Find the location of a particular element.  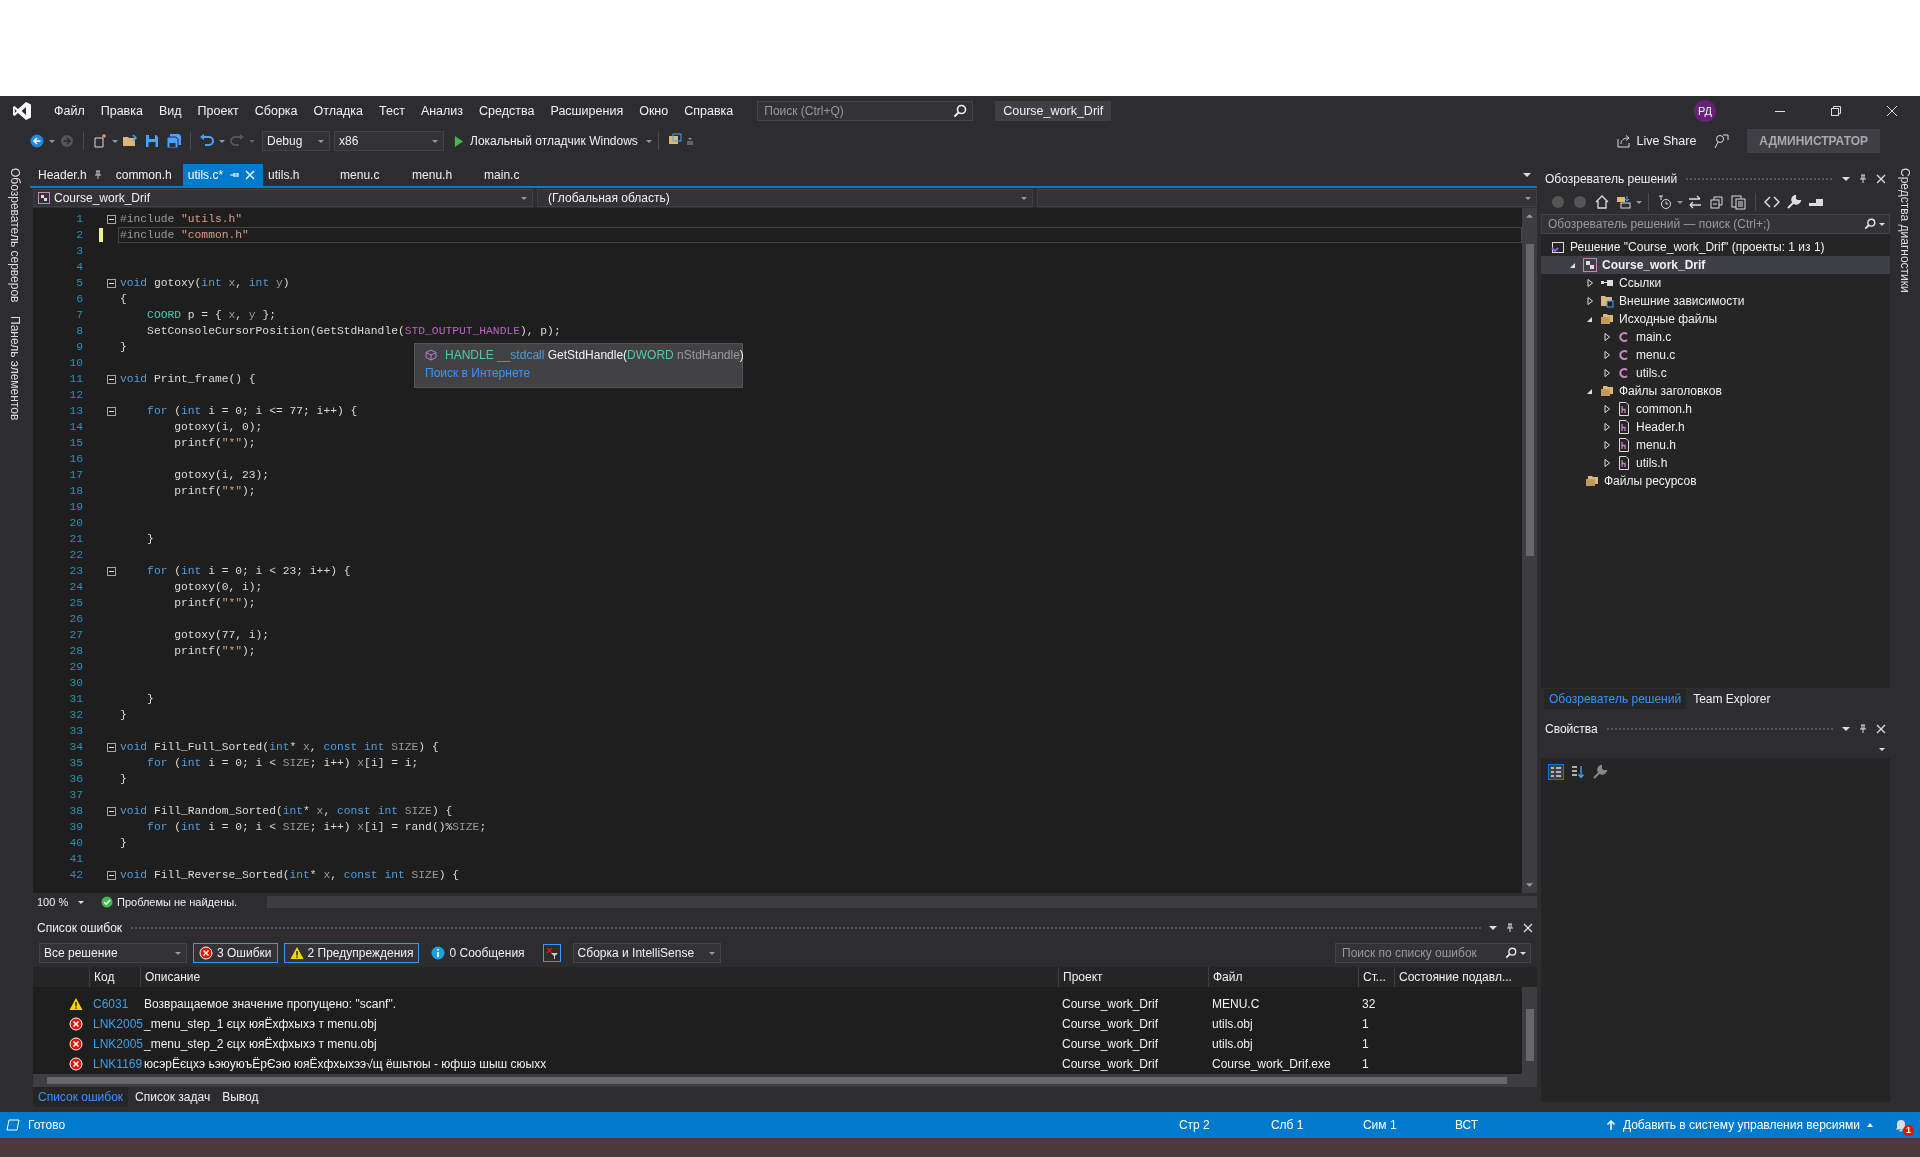

scope-dropdown: (Глобальная область) is located at coordinates (785, 198).